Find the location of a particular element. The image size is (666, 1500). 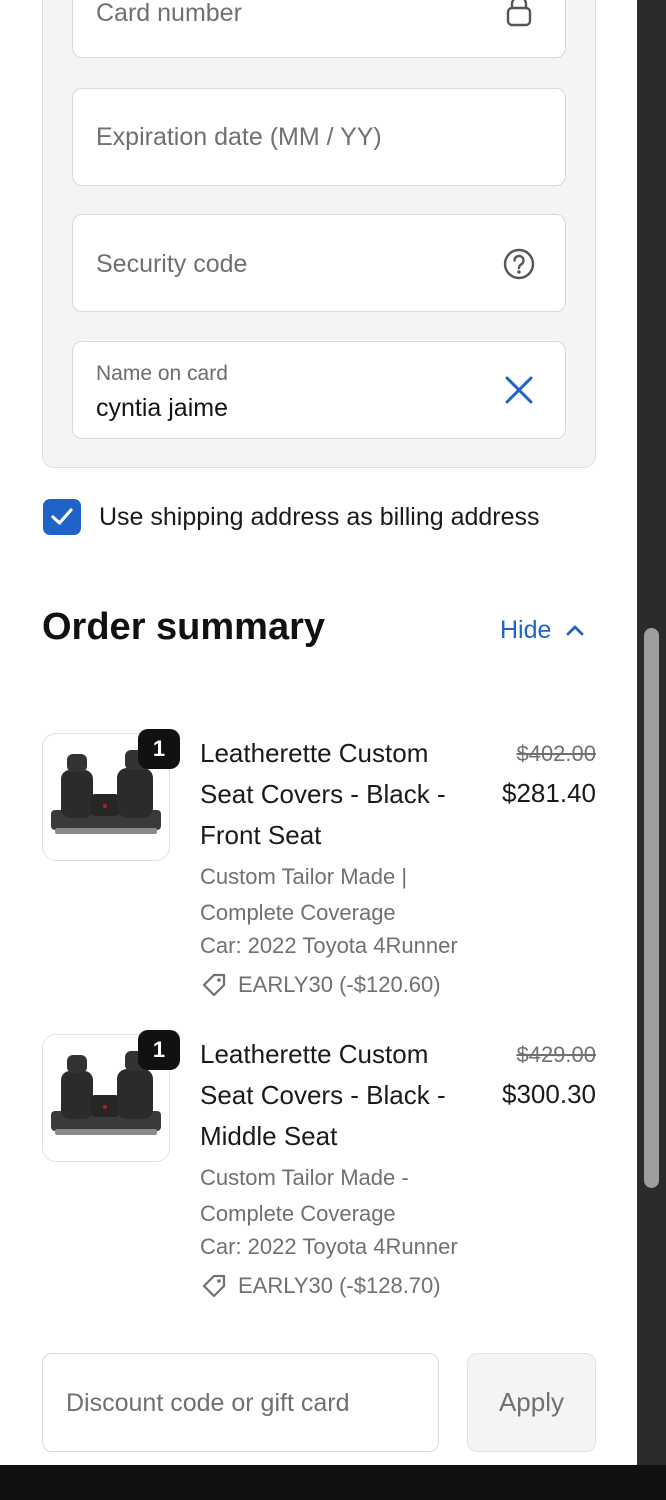

window-bottom-bar is located at coordinates (333, 1482).